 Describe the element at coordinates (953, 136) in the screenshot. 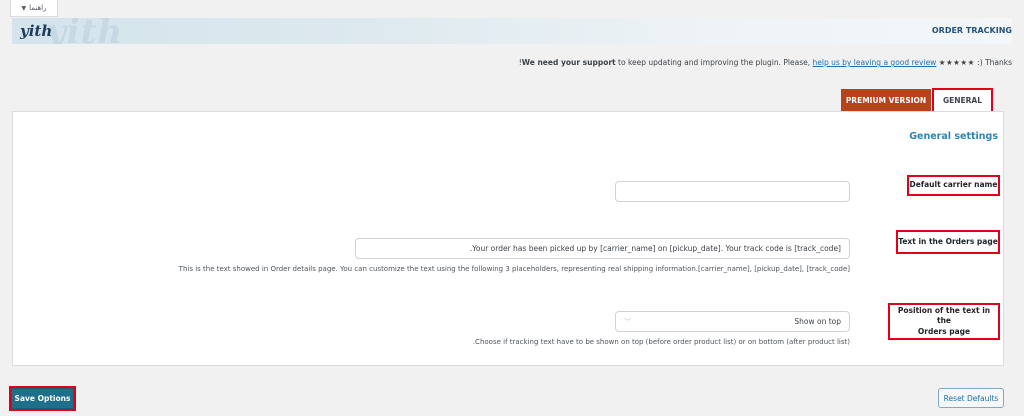

I see `section-title: General settings` at that location.